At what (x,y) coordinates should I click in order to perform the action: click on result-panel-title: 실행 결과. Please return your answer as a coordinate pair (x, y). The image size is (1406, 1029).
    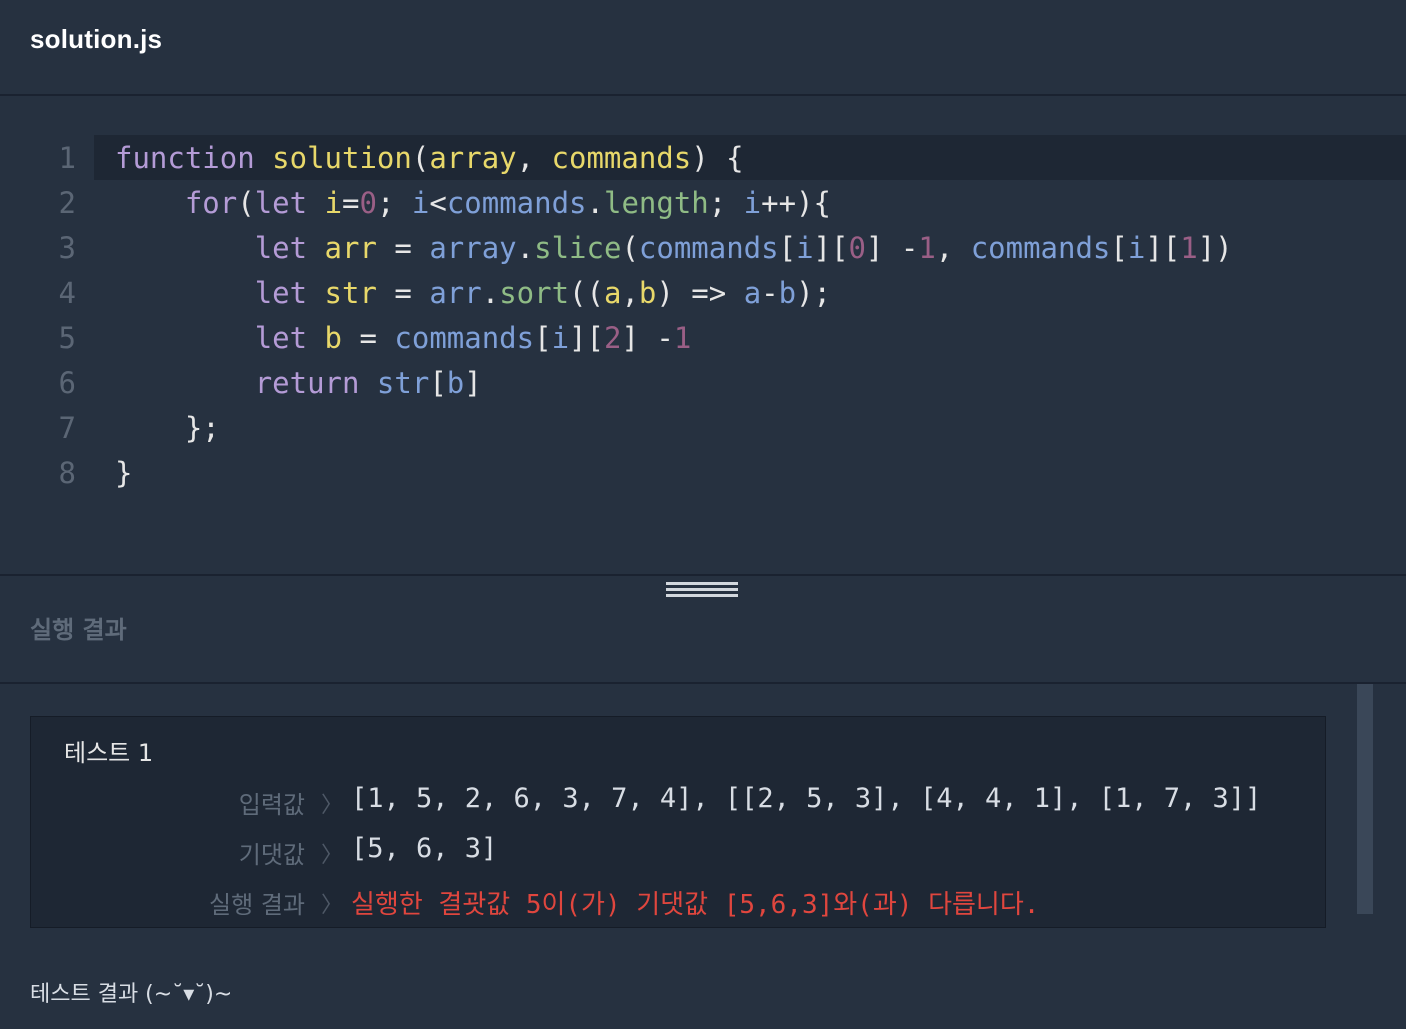
    Looking at the image, I should click on (78, 630).